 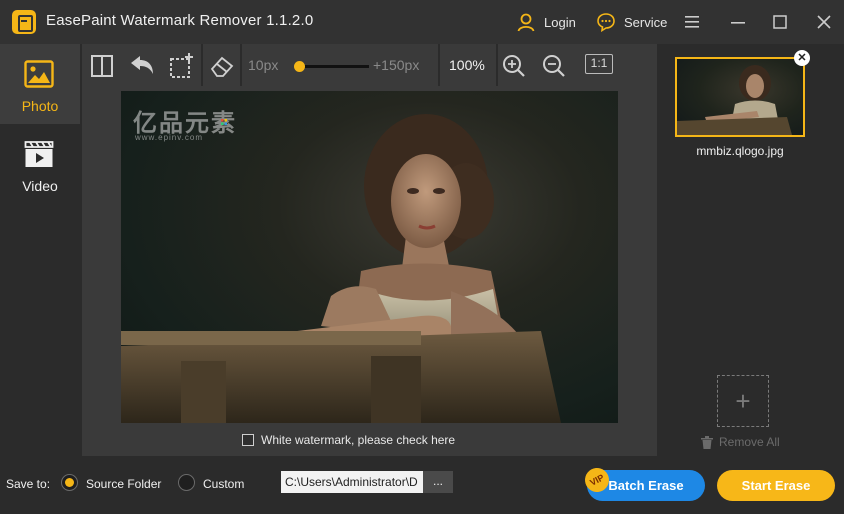 I want to click on user-icon, so click(x=526, y=22).